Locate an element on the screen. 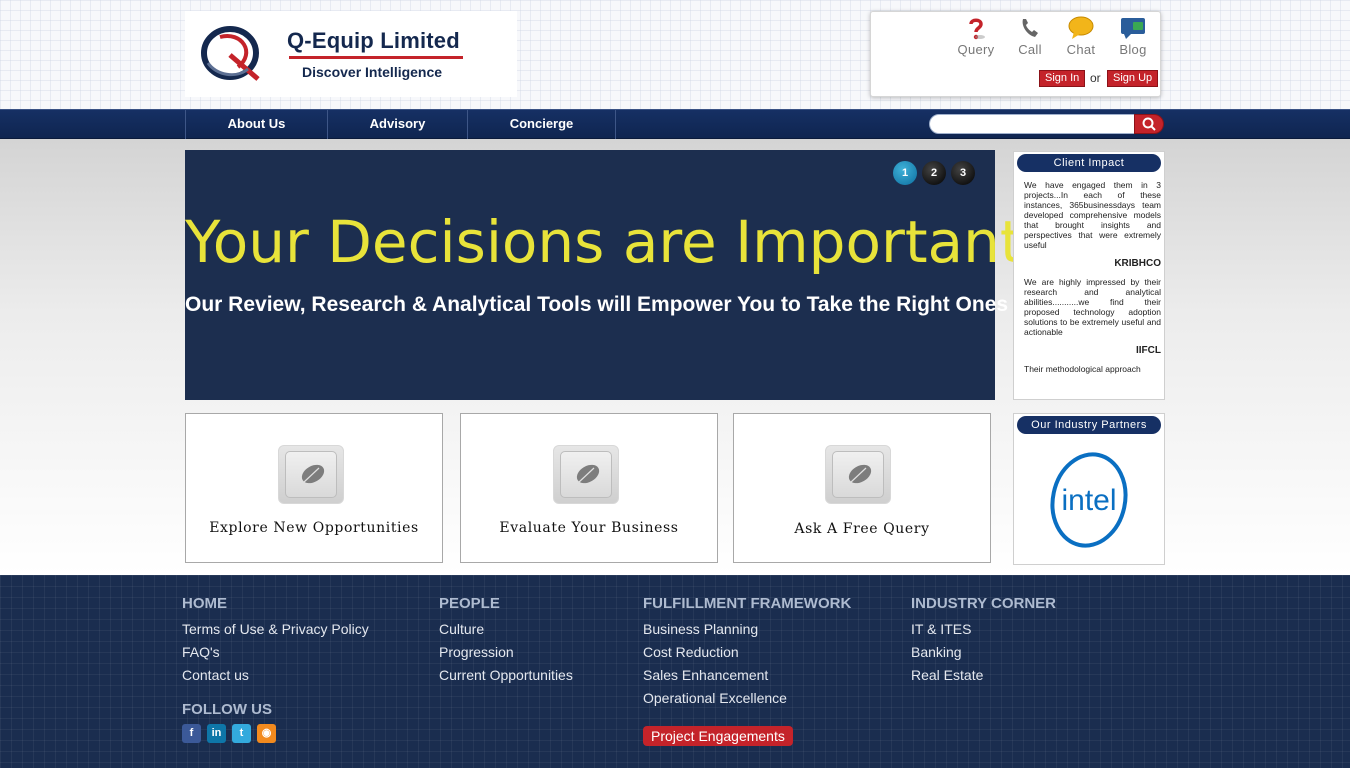 The height and width of the screenshot is (768, 1350). follow-us-heading: FOLLOW US is located at coordinates (227, 709).